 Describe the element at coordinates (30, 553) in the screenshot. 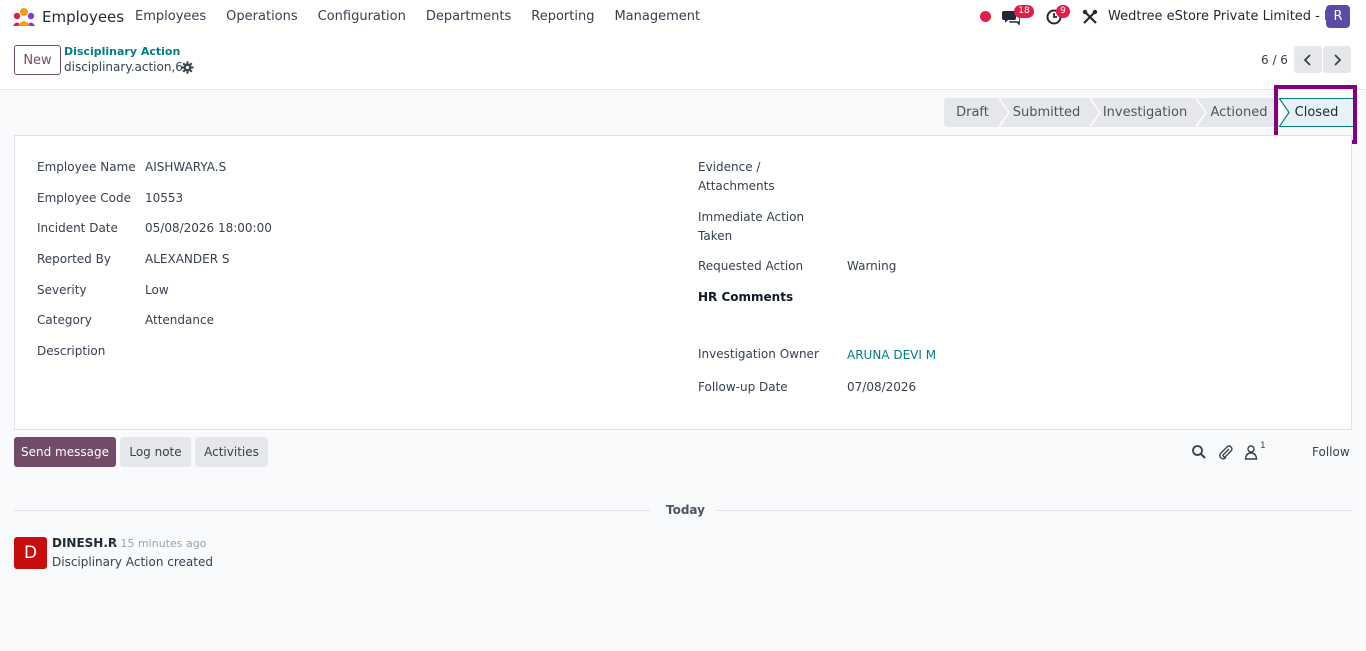

I see `message-author-avatar: D` at that location.